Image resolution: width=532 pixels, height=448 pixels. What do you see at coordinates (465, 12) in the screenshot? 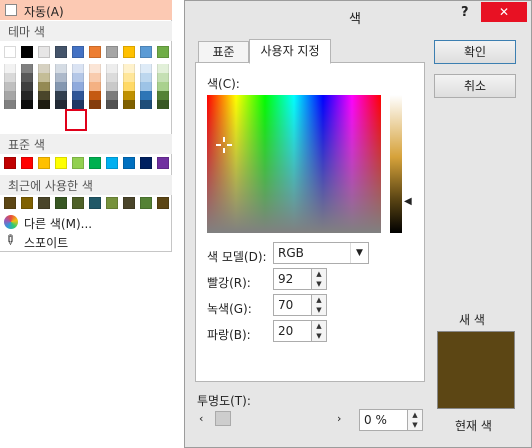
I see `help-button: ?` at bounding box center [465, 12].